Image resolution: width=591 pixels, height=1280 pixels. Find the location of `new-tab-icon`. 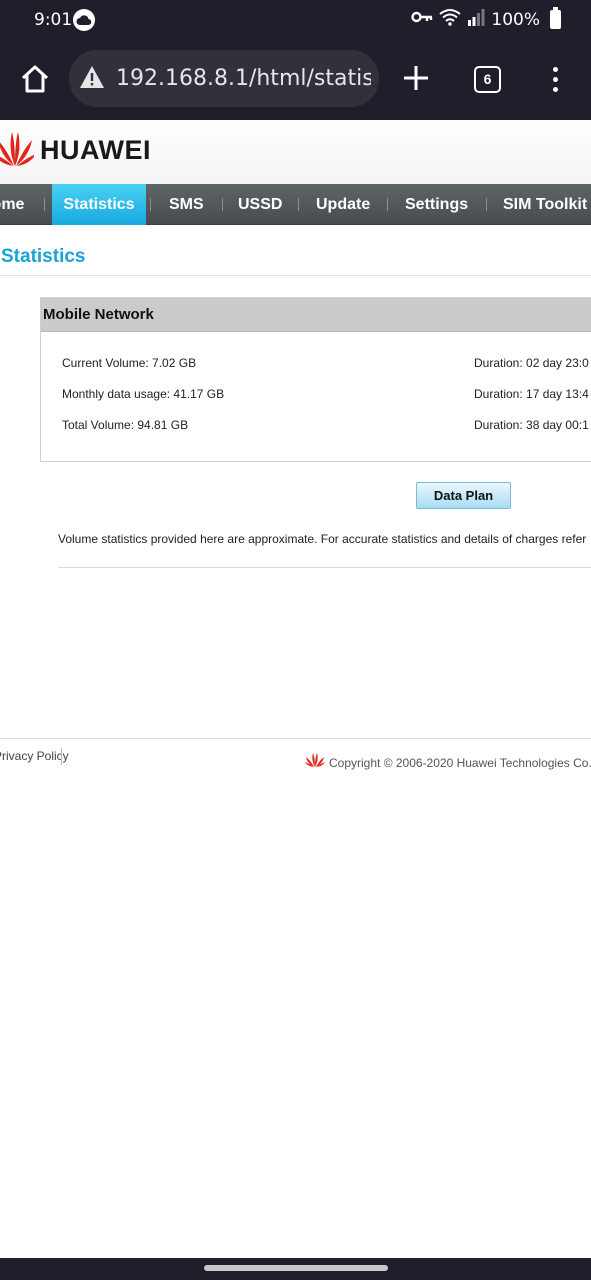

new-tab-icon is located at coordinates (416, 78).